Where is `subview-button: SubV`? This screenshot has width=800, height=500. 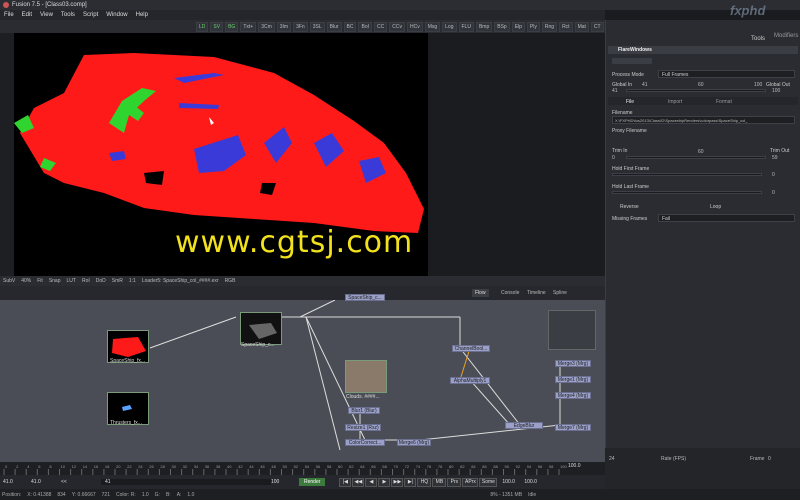
subview-button: SubV is located at coordinates (9, 281).